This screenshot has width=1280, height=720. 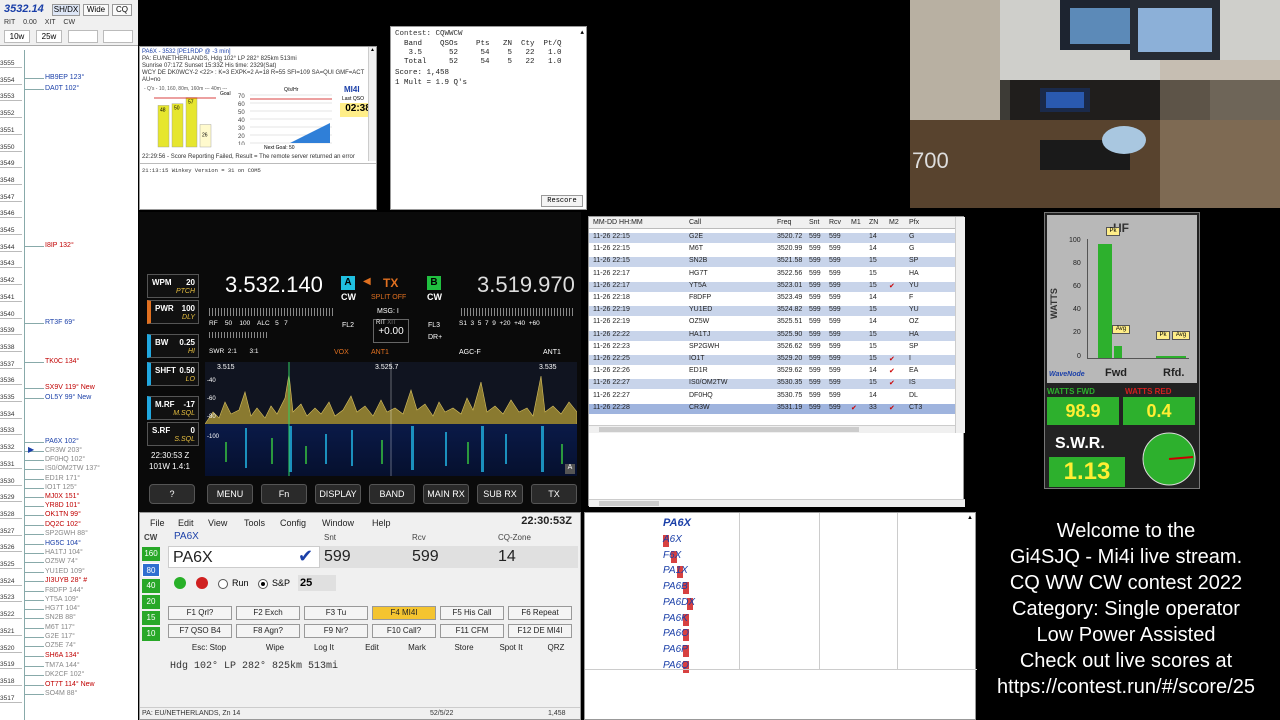 What do you see at coordinates (451, 557) in the screenshot?
I see `rcv-input: 599` at bounding box center [451, 557].